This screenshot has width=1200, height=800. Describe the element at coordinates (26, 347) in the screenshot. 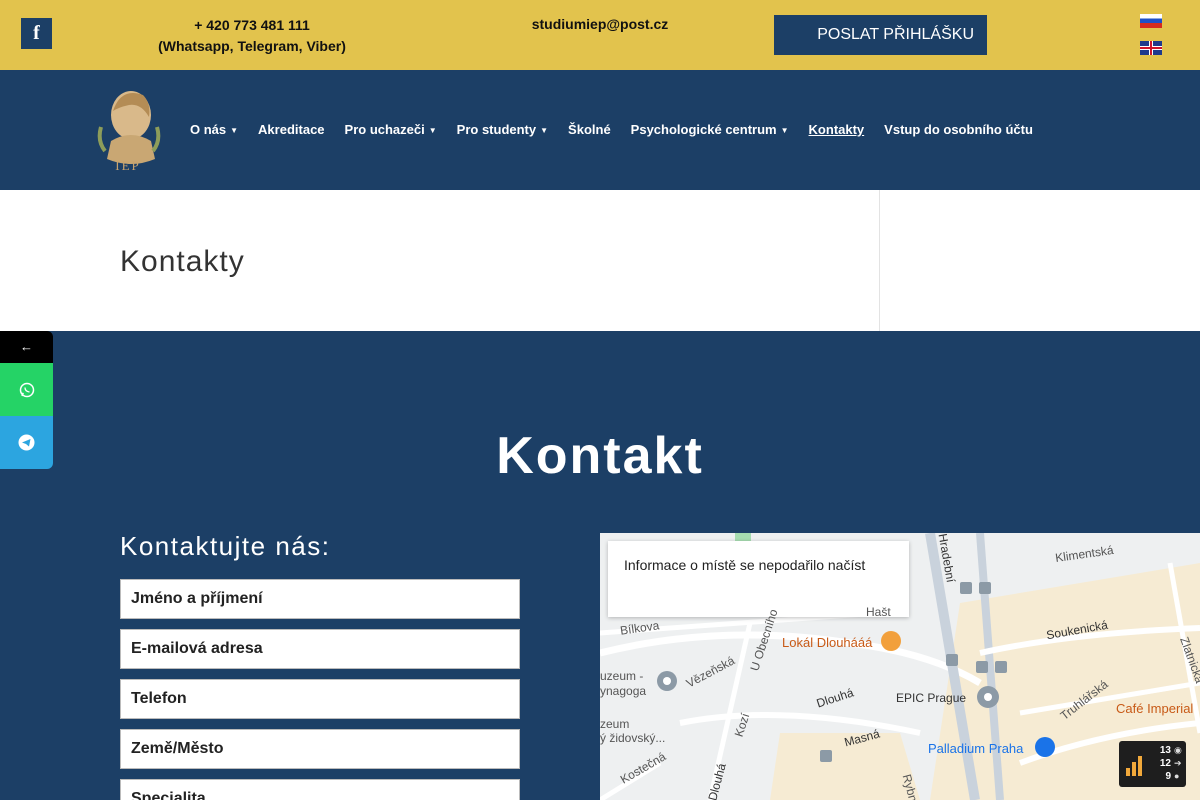

I see `collapse-arrow-icon: ←` at that location.